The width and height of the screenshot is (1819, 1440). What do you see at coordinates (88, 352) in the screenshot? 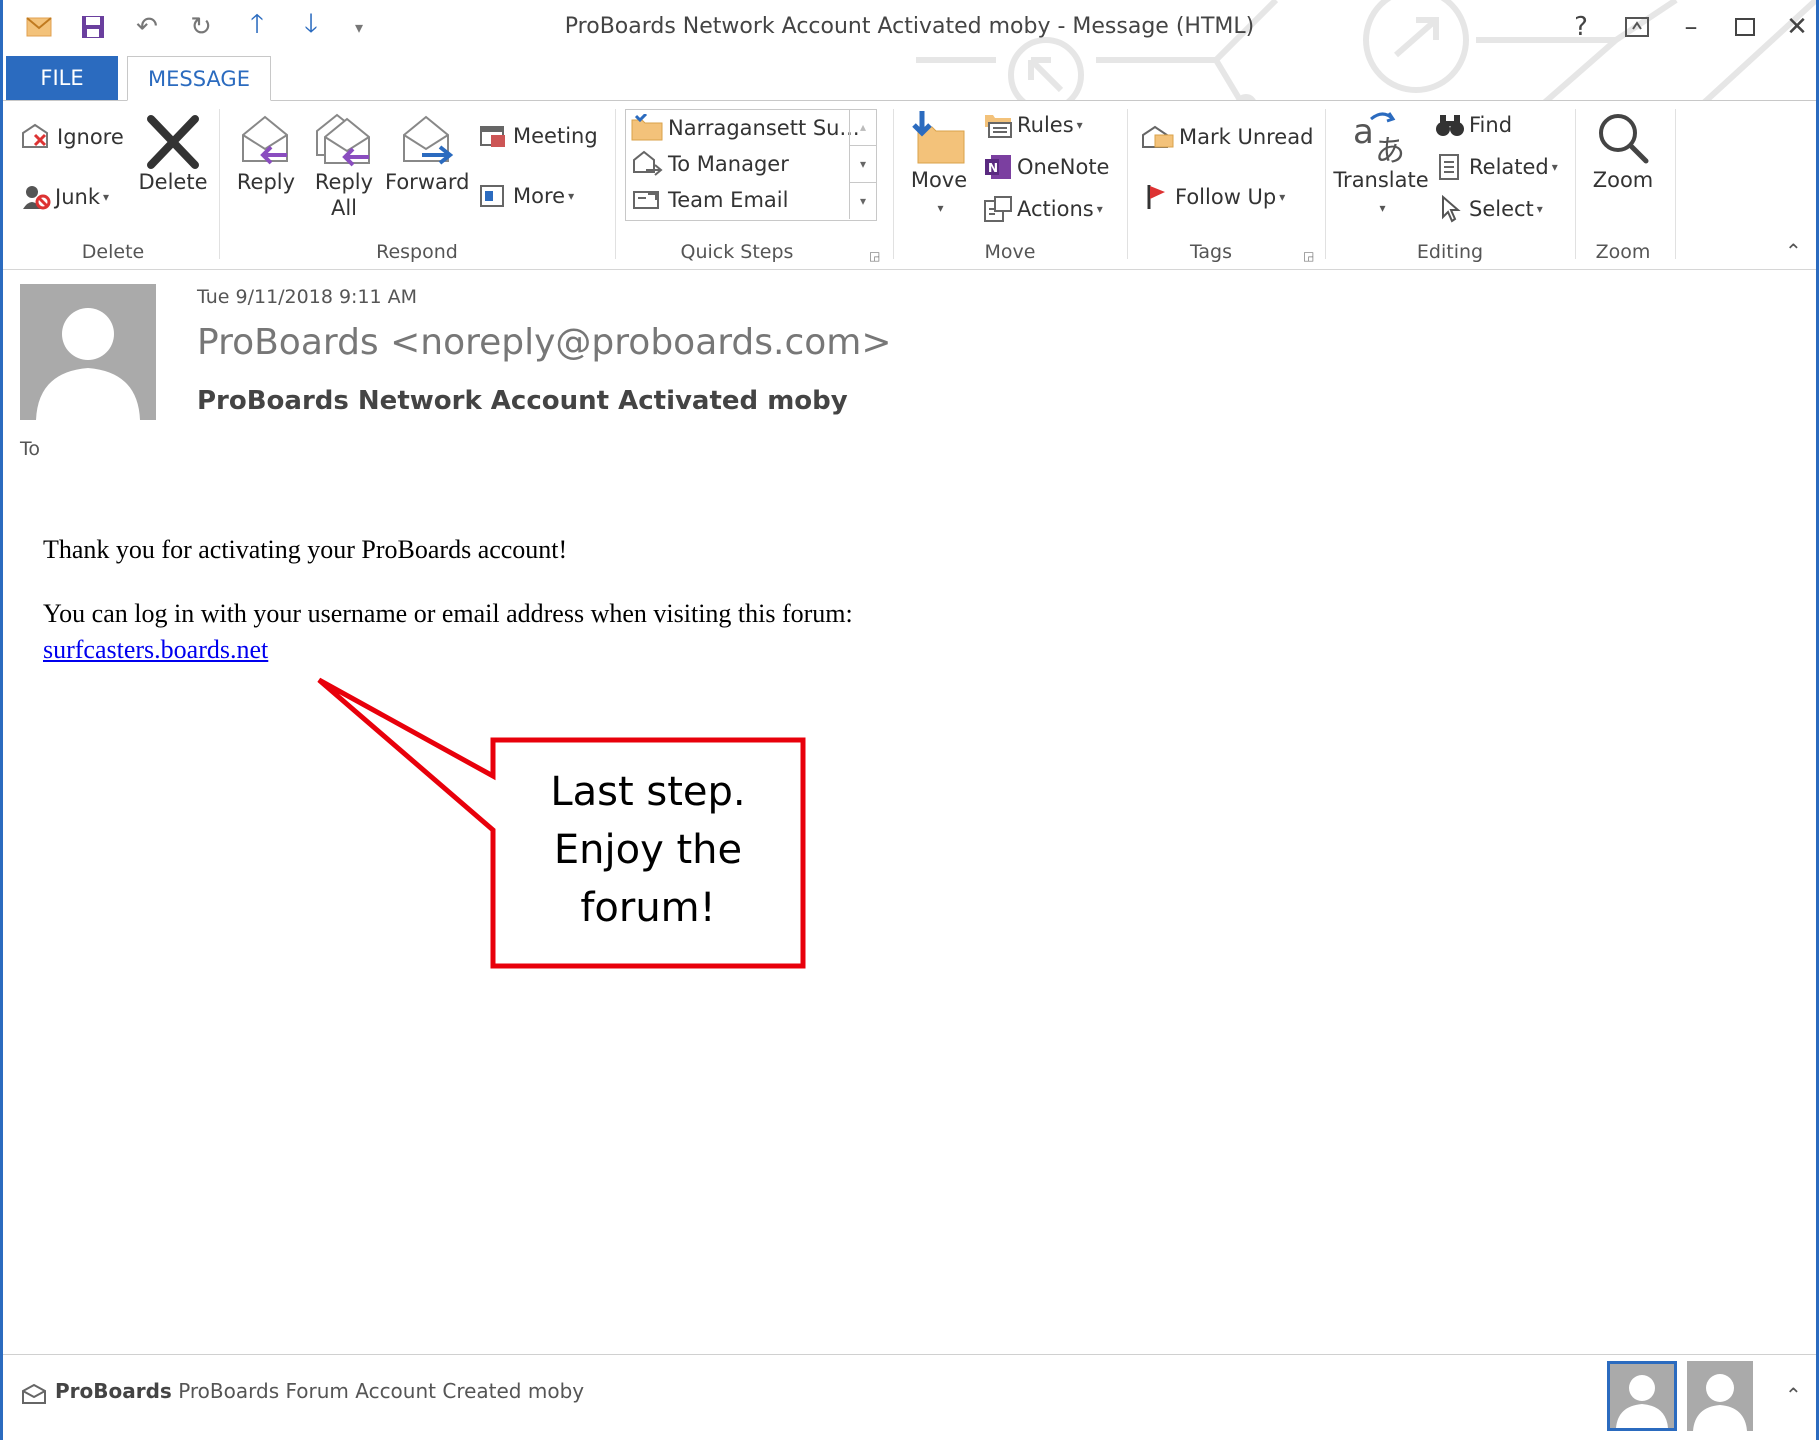
I see `sender-avatar` at bounding box center [88, 352].